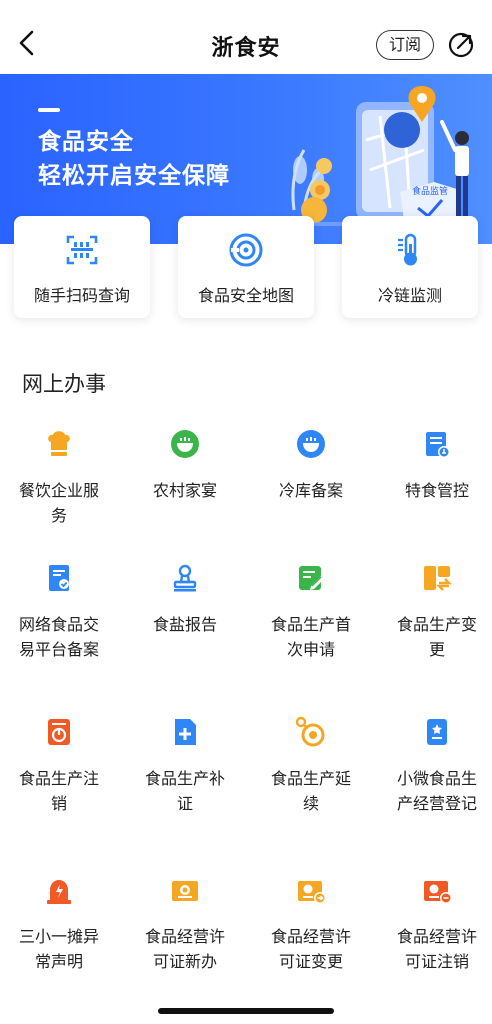 This screenshot has height=1024, width=492. Describe the element at coordinates (185, 732) in the screenshot. I see `add-doc-icon` at that location.